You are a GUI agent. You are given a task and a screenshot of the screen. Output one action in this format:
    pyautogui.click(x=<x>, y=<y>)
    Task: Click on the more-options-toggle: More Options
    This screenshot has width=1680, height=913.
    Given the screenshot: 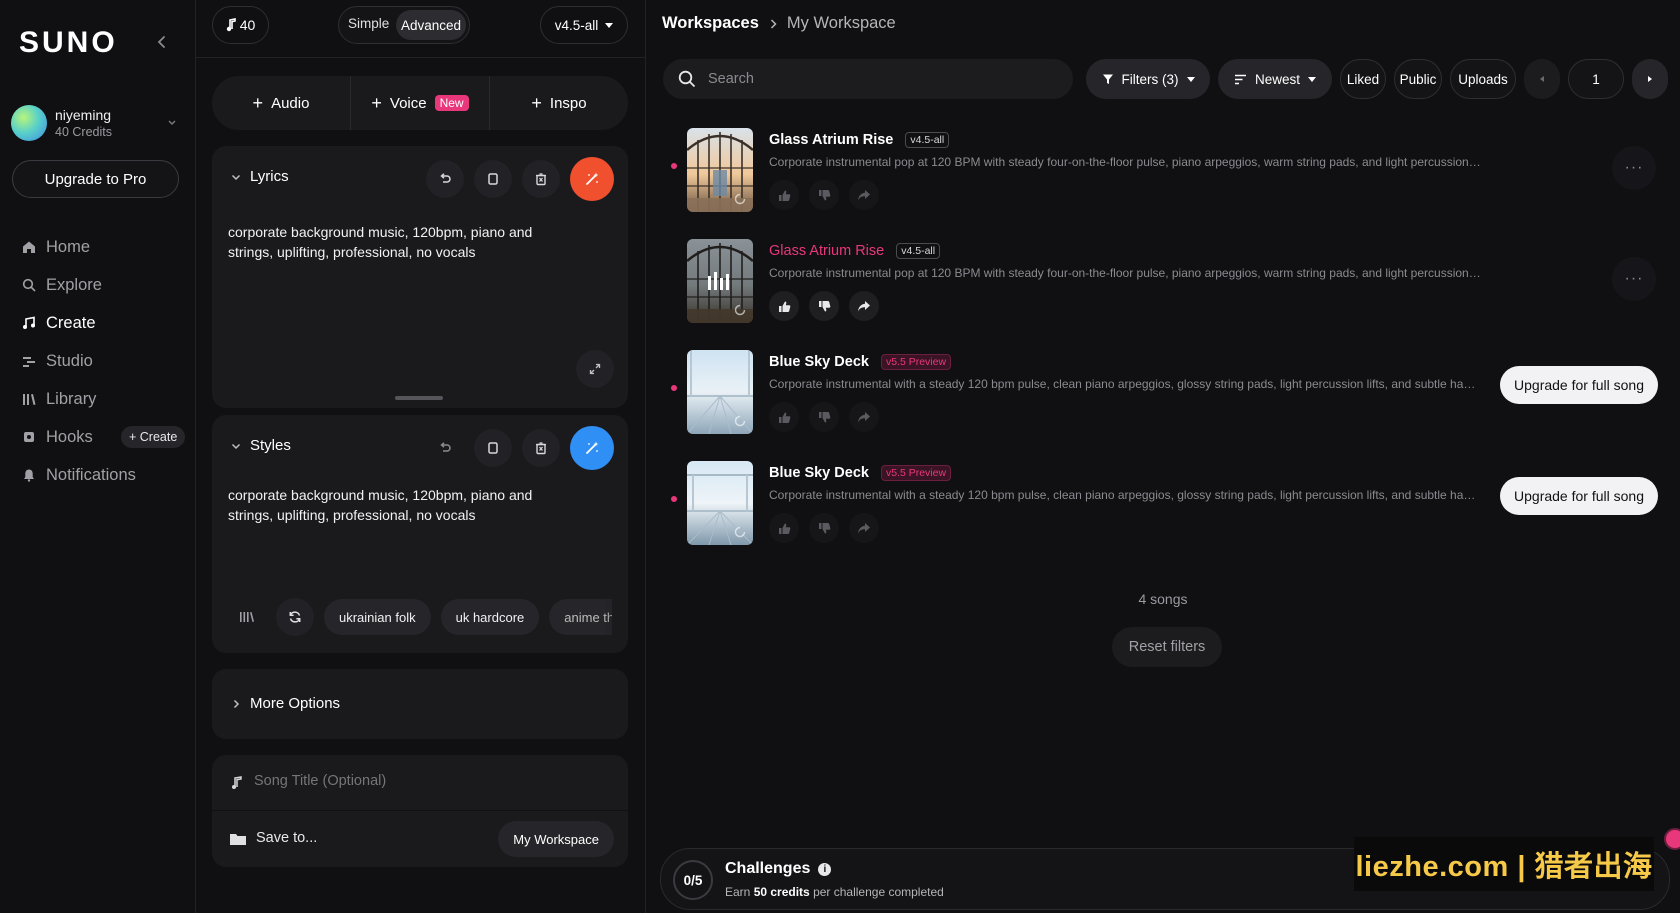 What is the action you would take?
    pyautogui.click(x=285, y=703)
    